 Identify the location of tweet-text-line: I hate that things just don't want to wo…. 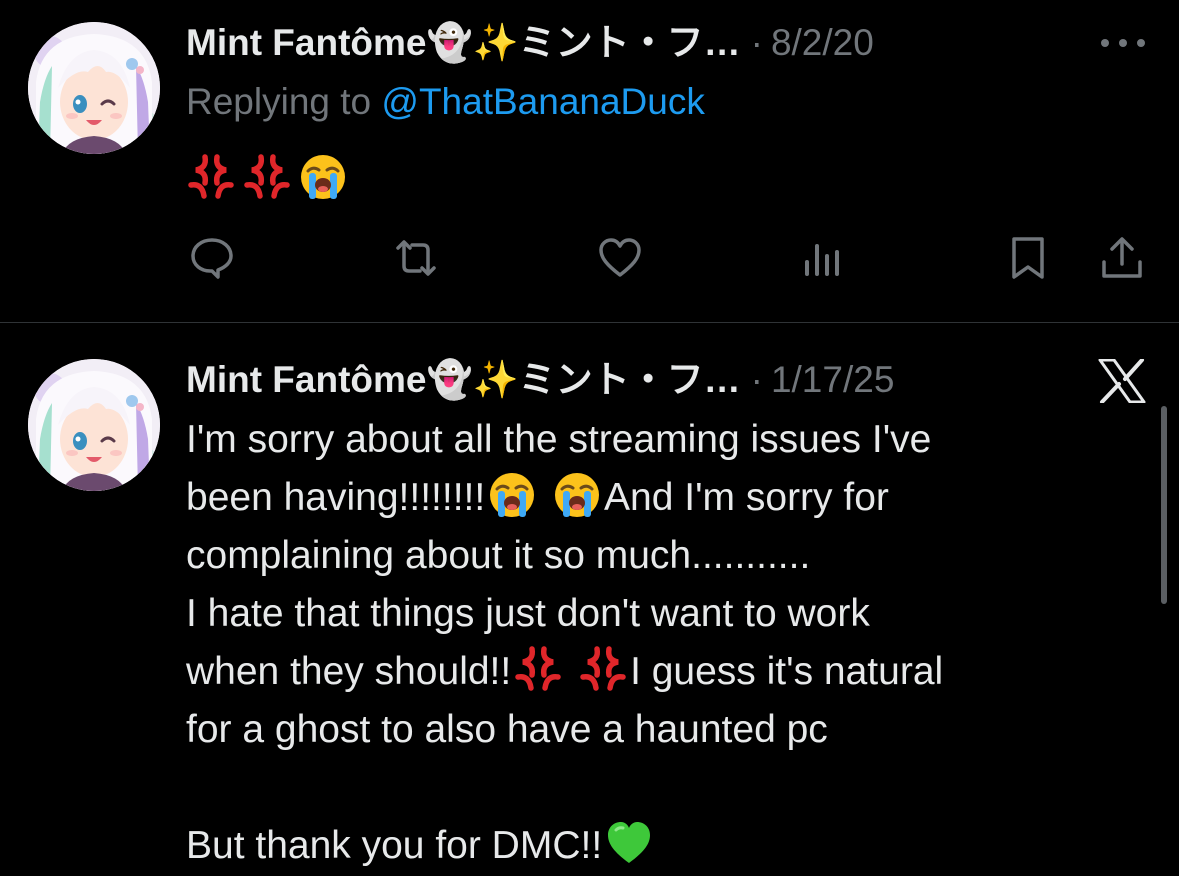
(528, 613).